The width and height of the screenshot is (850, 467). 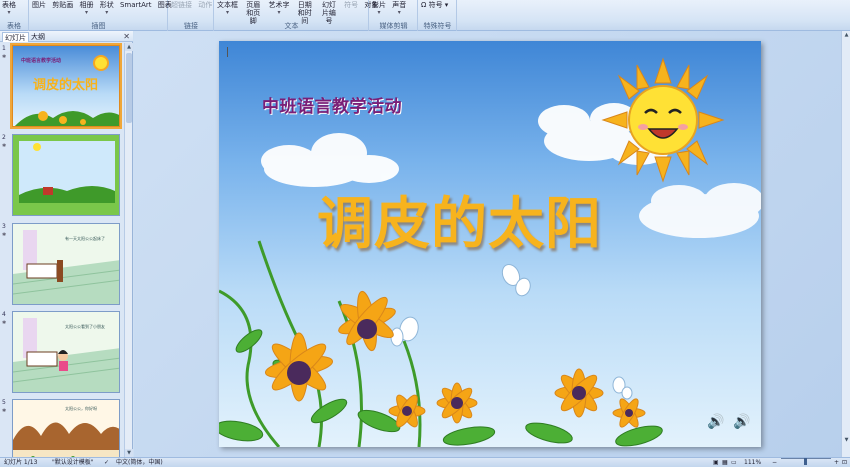 What do you see at coordinates (844, 462) in the screenshot?
I see `fit-window-icon: ⊡` at bounding box center [844, 462].